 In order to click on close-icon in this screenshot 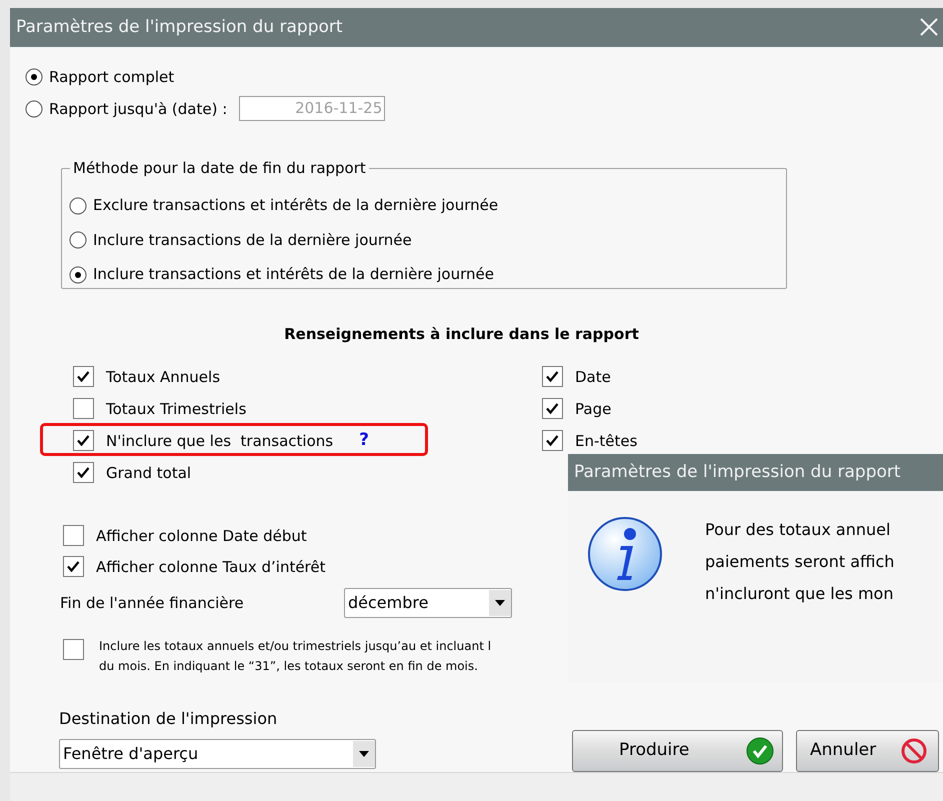, I will do `click(929, 27)`.